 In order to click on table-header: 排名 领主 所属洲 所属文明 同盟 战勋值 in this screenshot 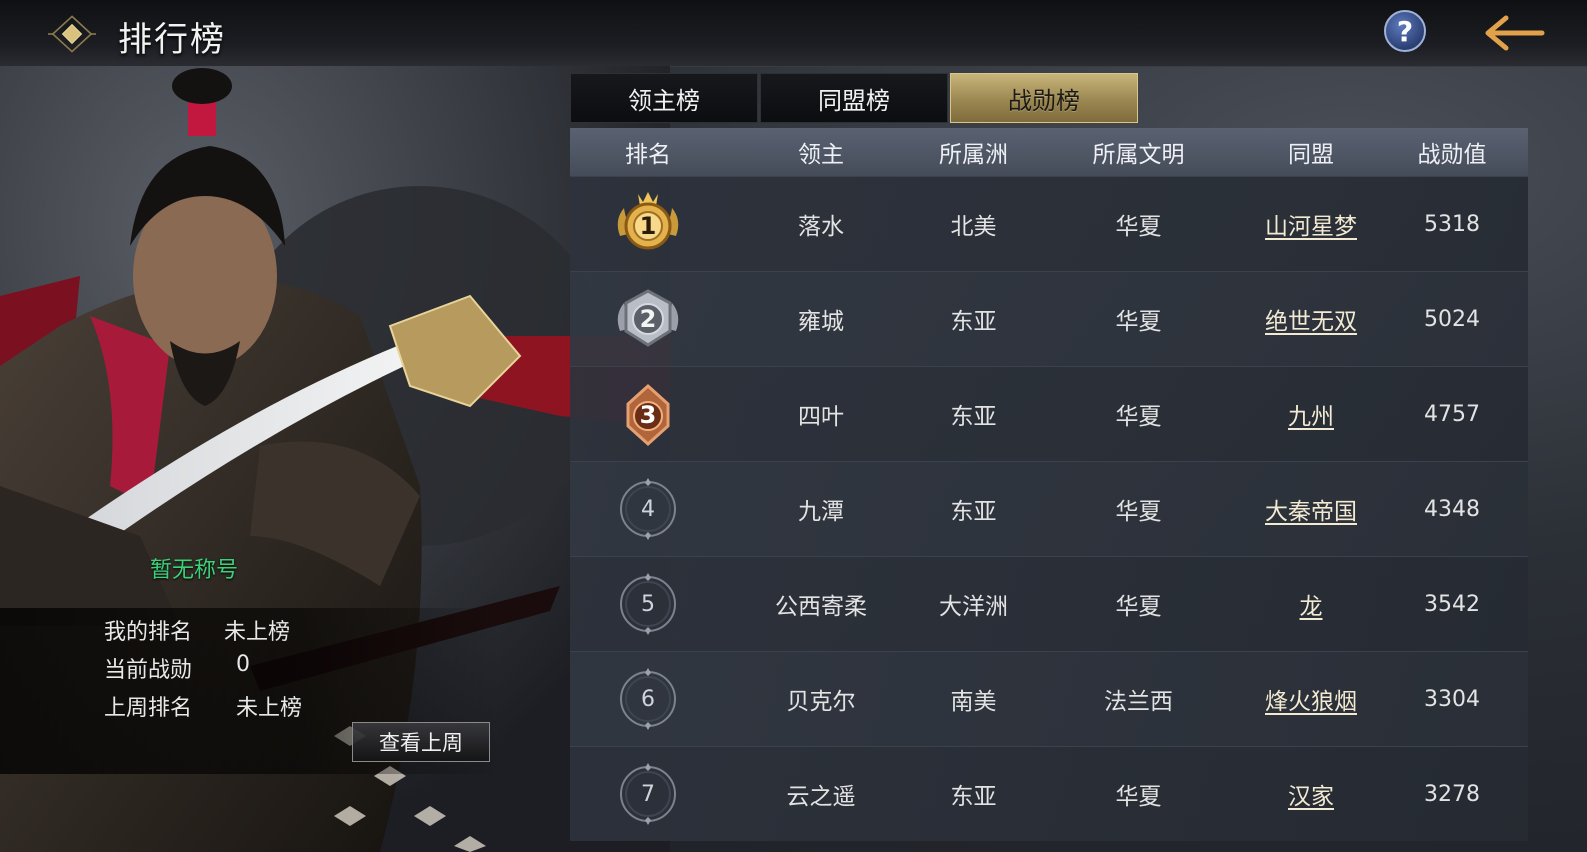, I will do `click(1049, 152)`.